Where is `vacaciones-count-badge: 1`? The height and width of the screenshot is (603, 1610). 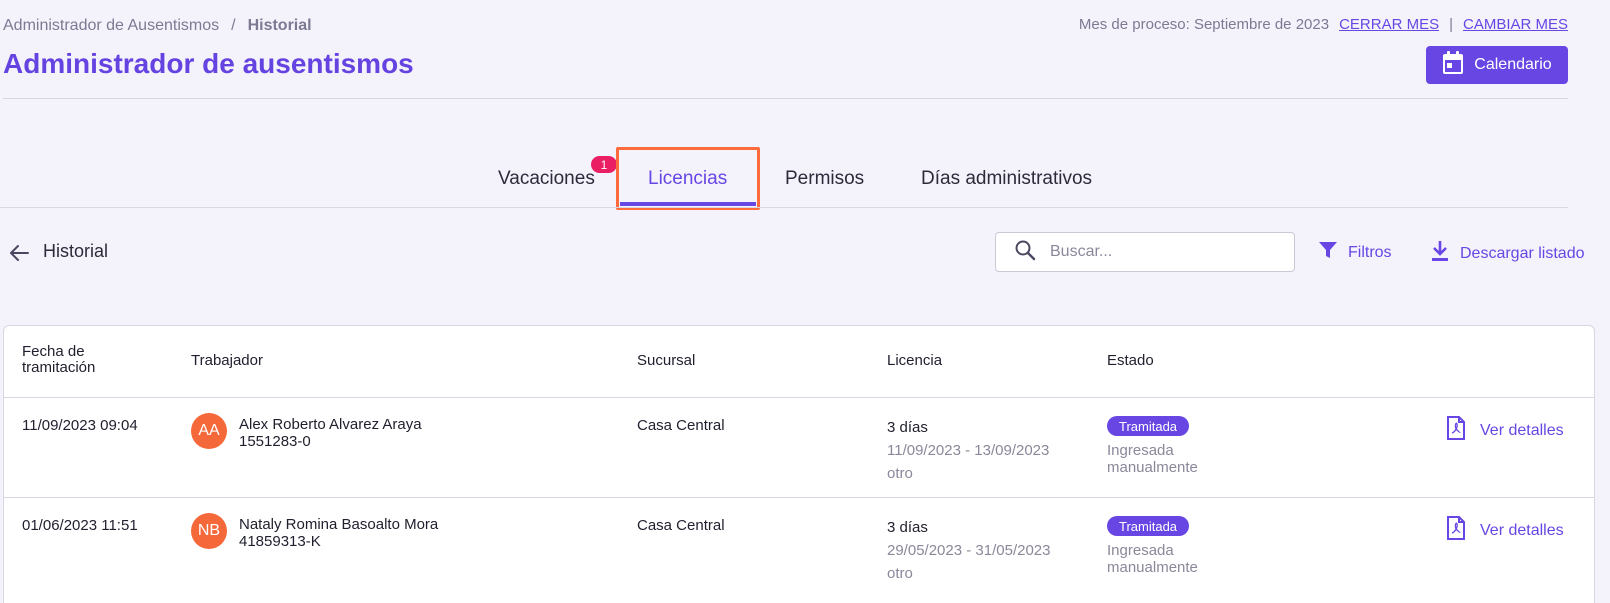
vacaciones-count-badge: 1 is located at coordinates (604, 164).